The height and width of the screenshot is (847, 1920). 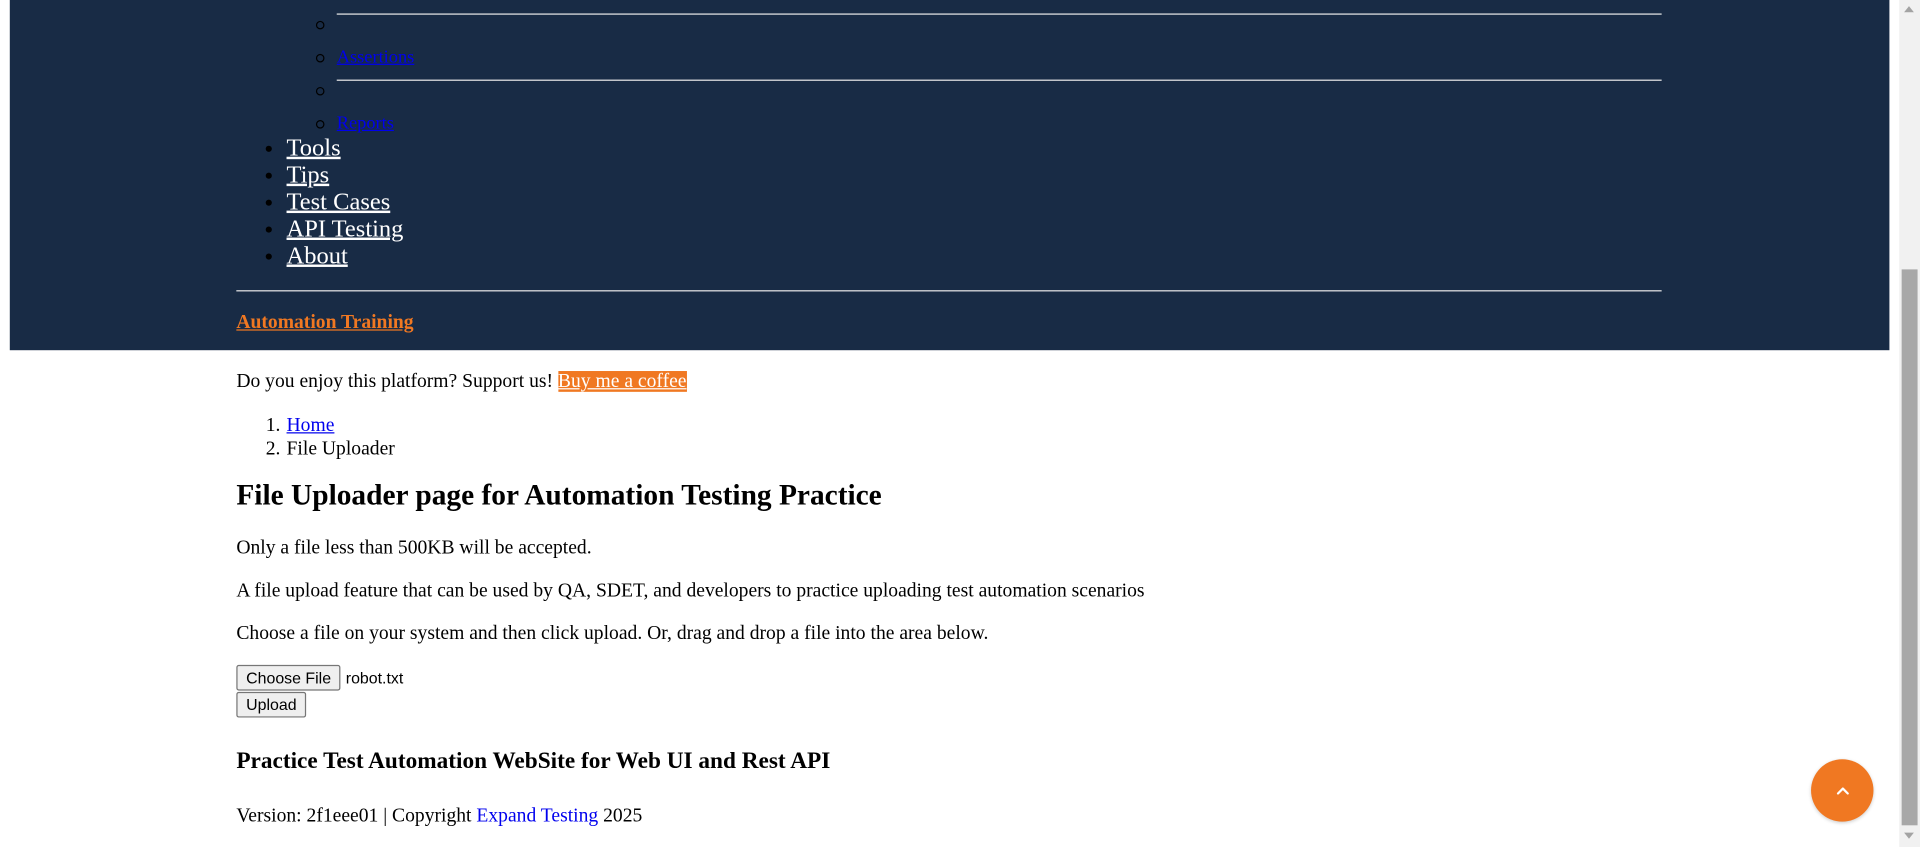 I want to click on nav-item-test-cases: Test Cases, so click(x=334, y=202).